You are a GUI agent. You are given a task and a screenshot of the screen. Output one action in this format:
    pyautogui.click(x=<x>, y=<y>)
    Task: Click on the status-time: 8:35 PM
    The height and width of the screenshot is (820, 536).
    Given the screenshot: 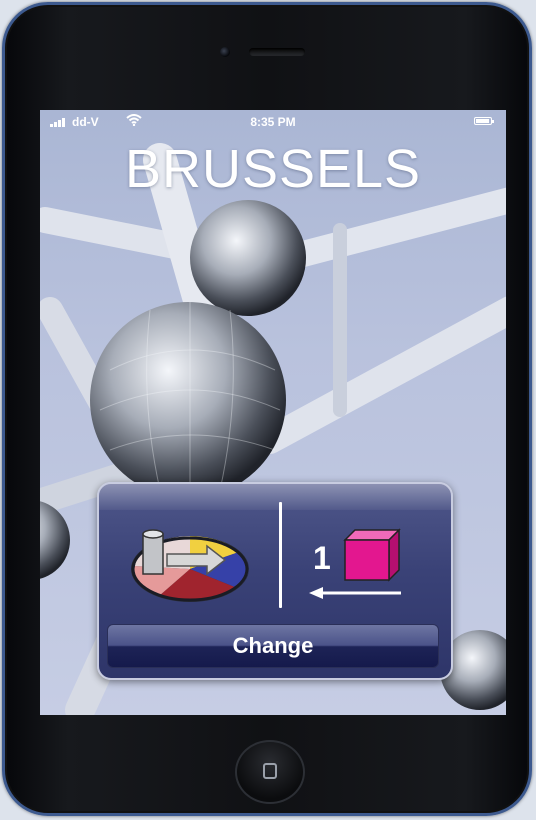 What is the action you would take?
    pyautogui.click(x=273, y=122)
    